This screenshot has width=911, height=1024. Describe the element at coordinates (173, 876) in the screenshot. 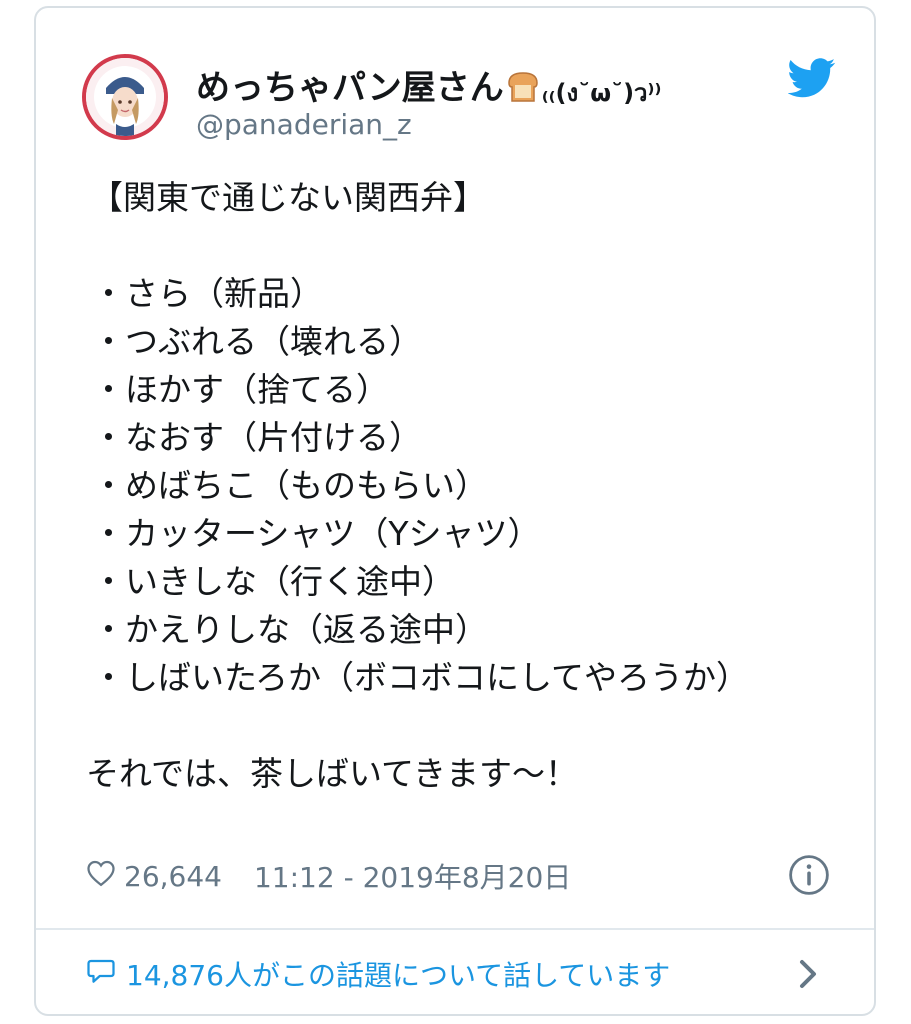

I see `like-count: 26,644` at that location.